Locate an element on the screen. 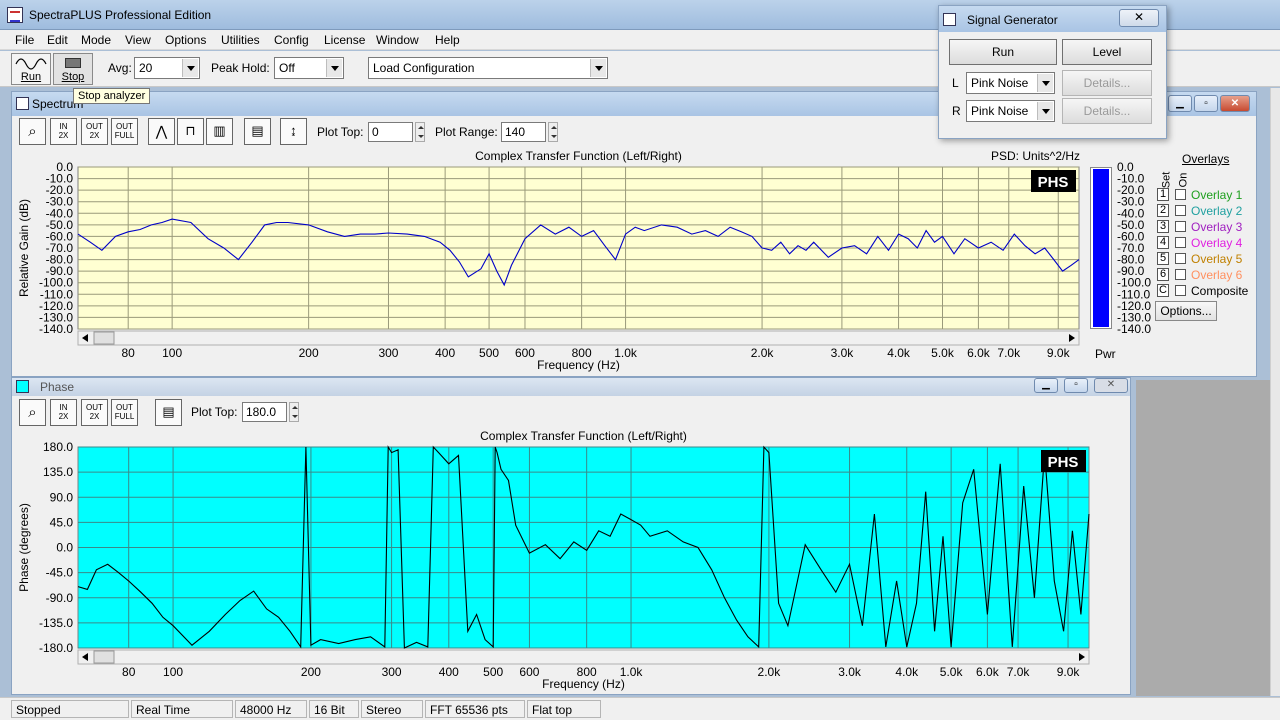 The height and width of the screenshot is (720, 1280). overlay-label: Overlay 6 is located at coordinates (1217, 275).